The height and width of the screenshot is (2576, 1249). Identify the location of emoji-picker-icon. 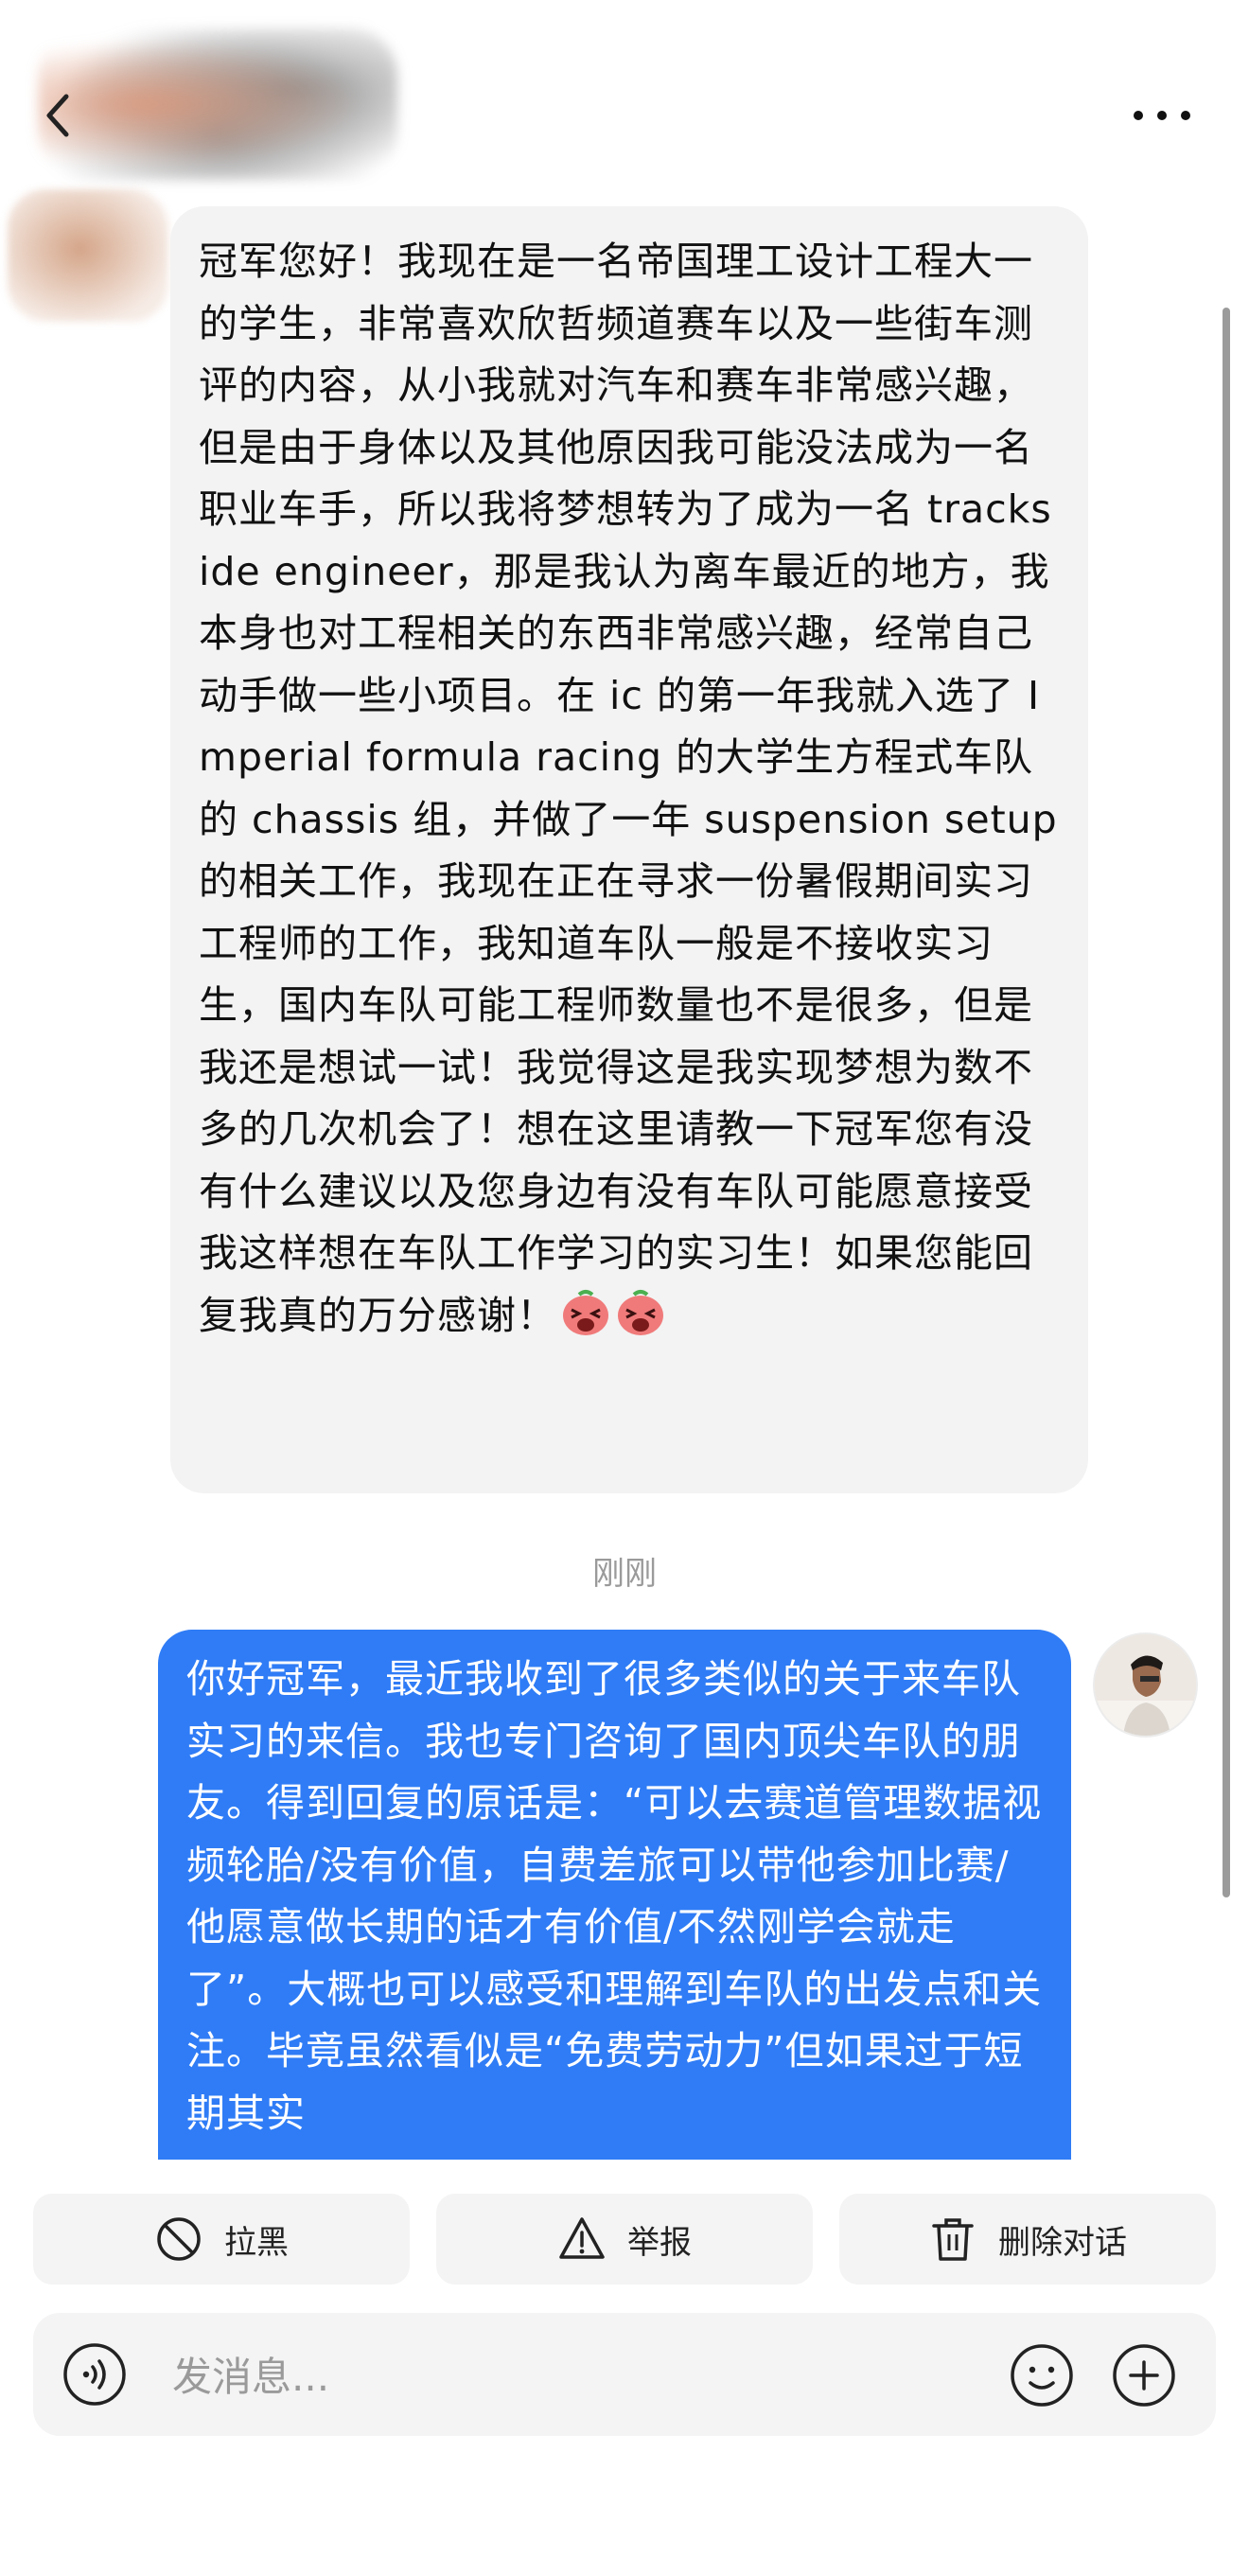
(1042, 2375).